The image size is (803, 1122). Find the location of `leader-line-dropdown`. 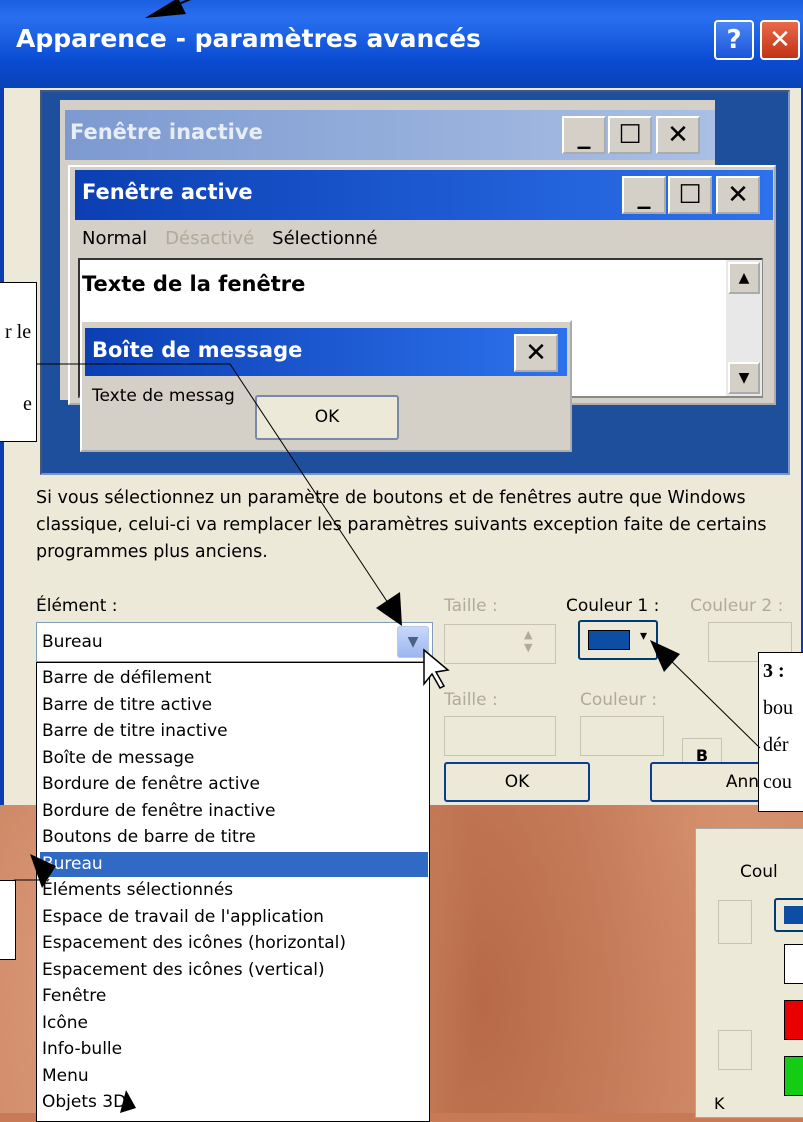

leader-line-dropdown is located at coordinates (312, 488).